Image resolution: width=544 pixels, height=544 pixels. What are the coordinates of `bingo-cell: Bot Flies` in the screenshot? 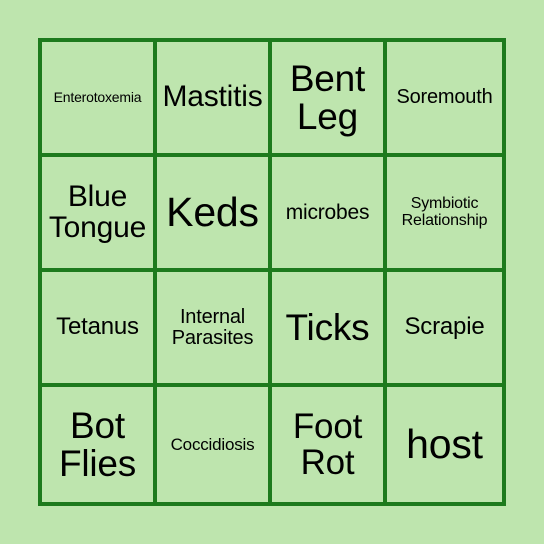 It's located at (99, 444).